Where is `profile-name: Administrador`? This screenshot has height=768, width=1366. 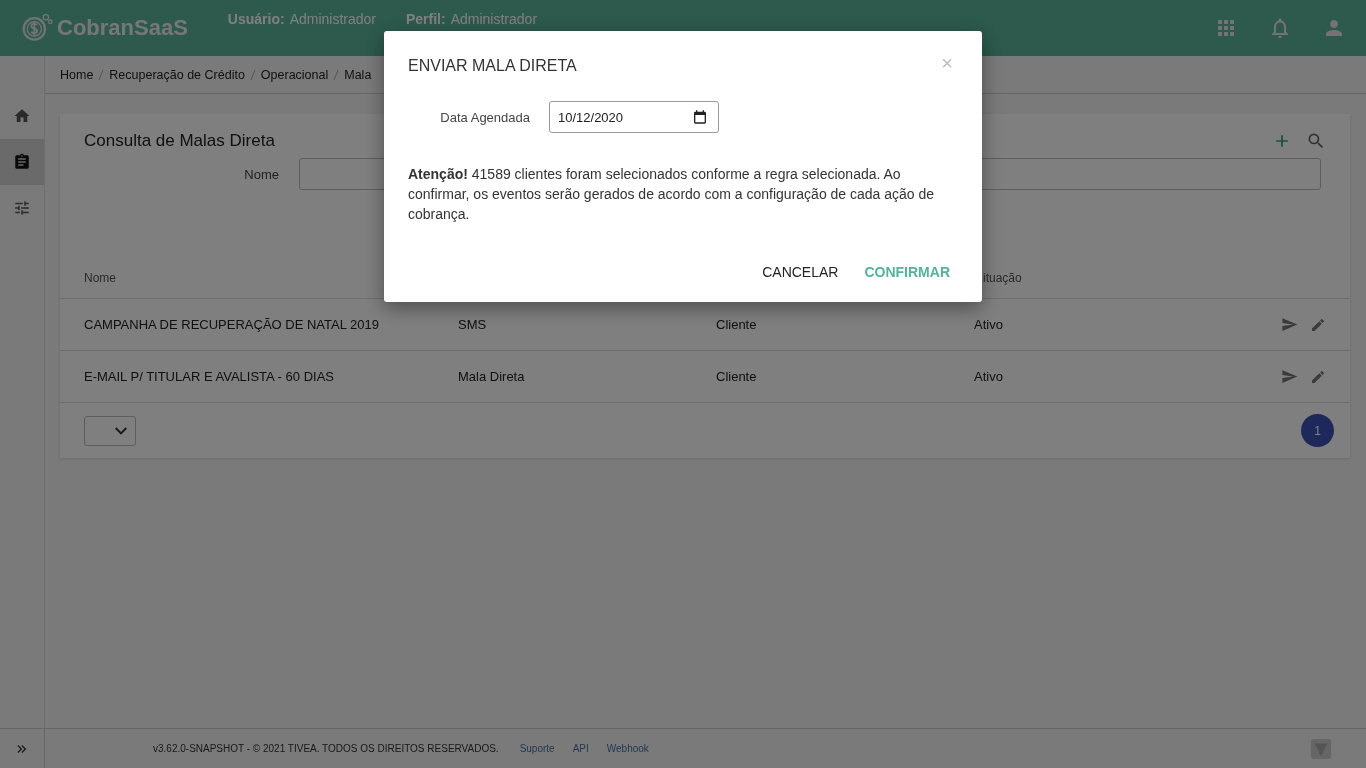
profile-name: Administrador is located at coordinates (494, 19).